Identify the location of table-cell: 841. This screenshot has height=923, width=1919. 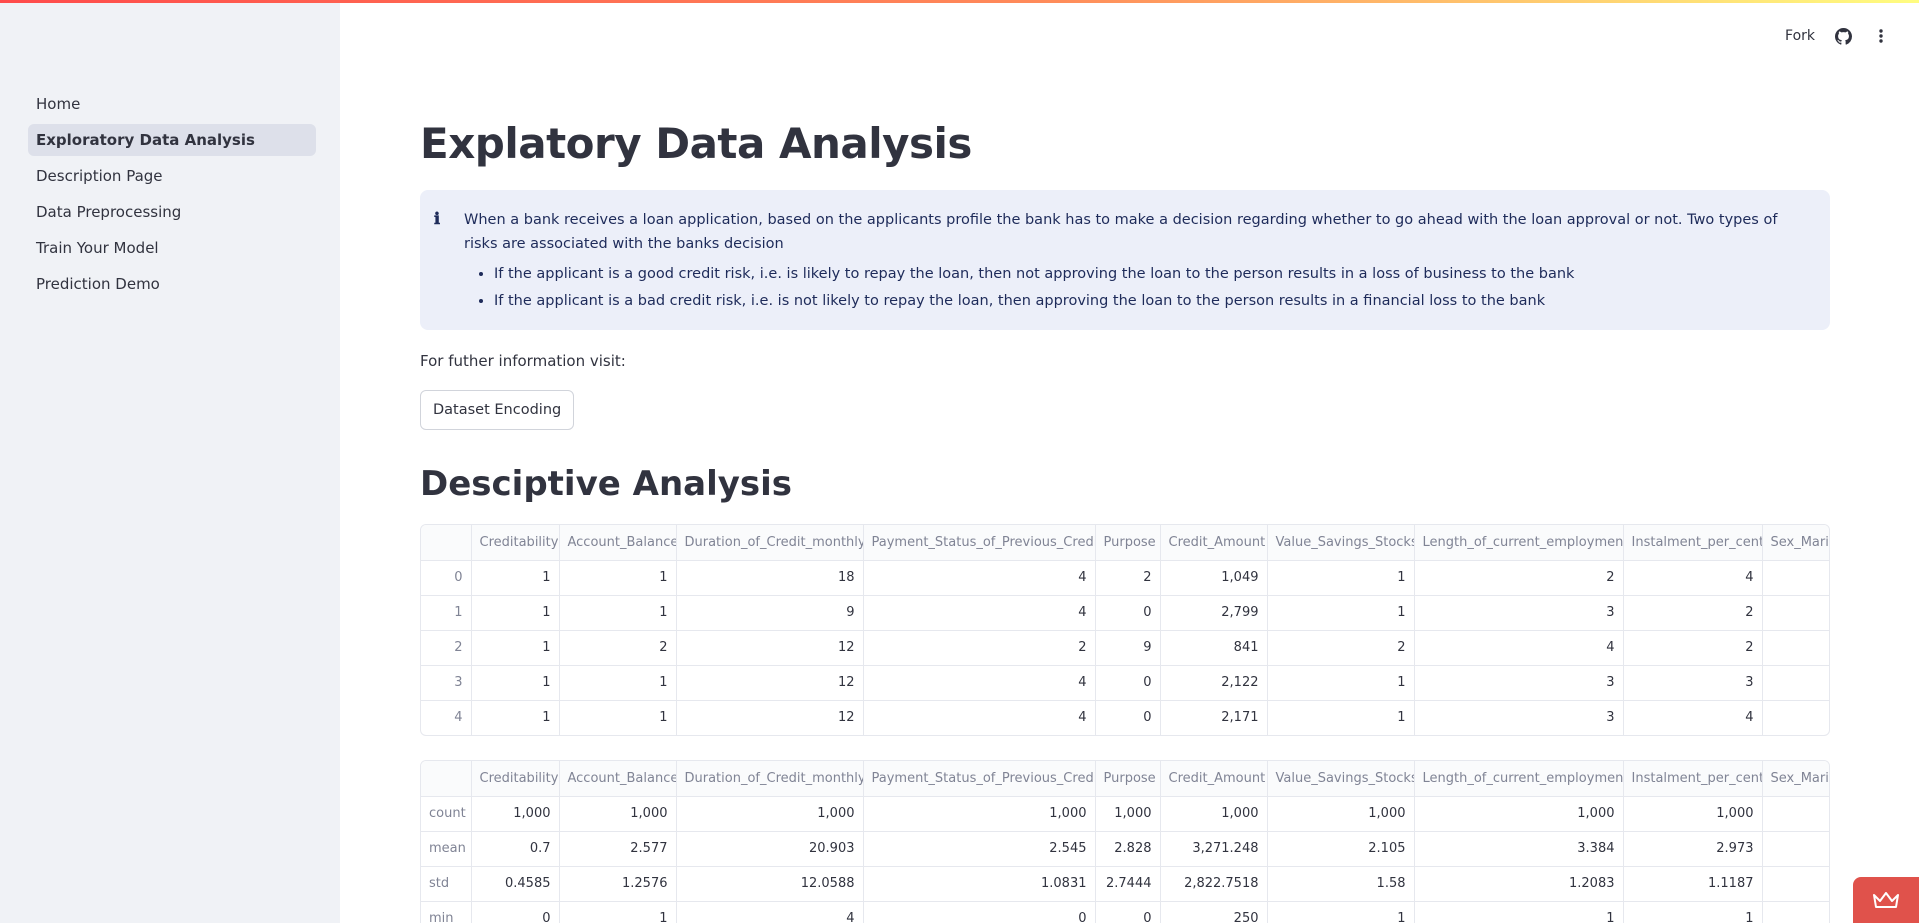
(1214, 648).